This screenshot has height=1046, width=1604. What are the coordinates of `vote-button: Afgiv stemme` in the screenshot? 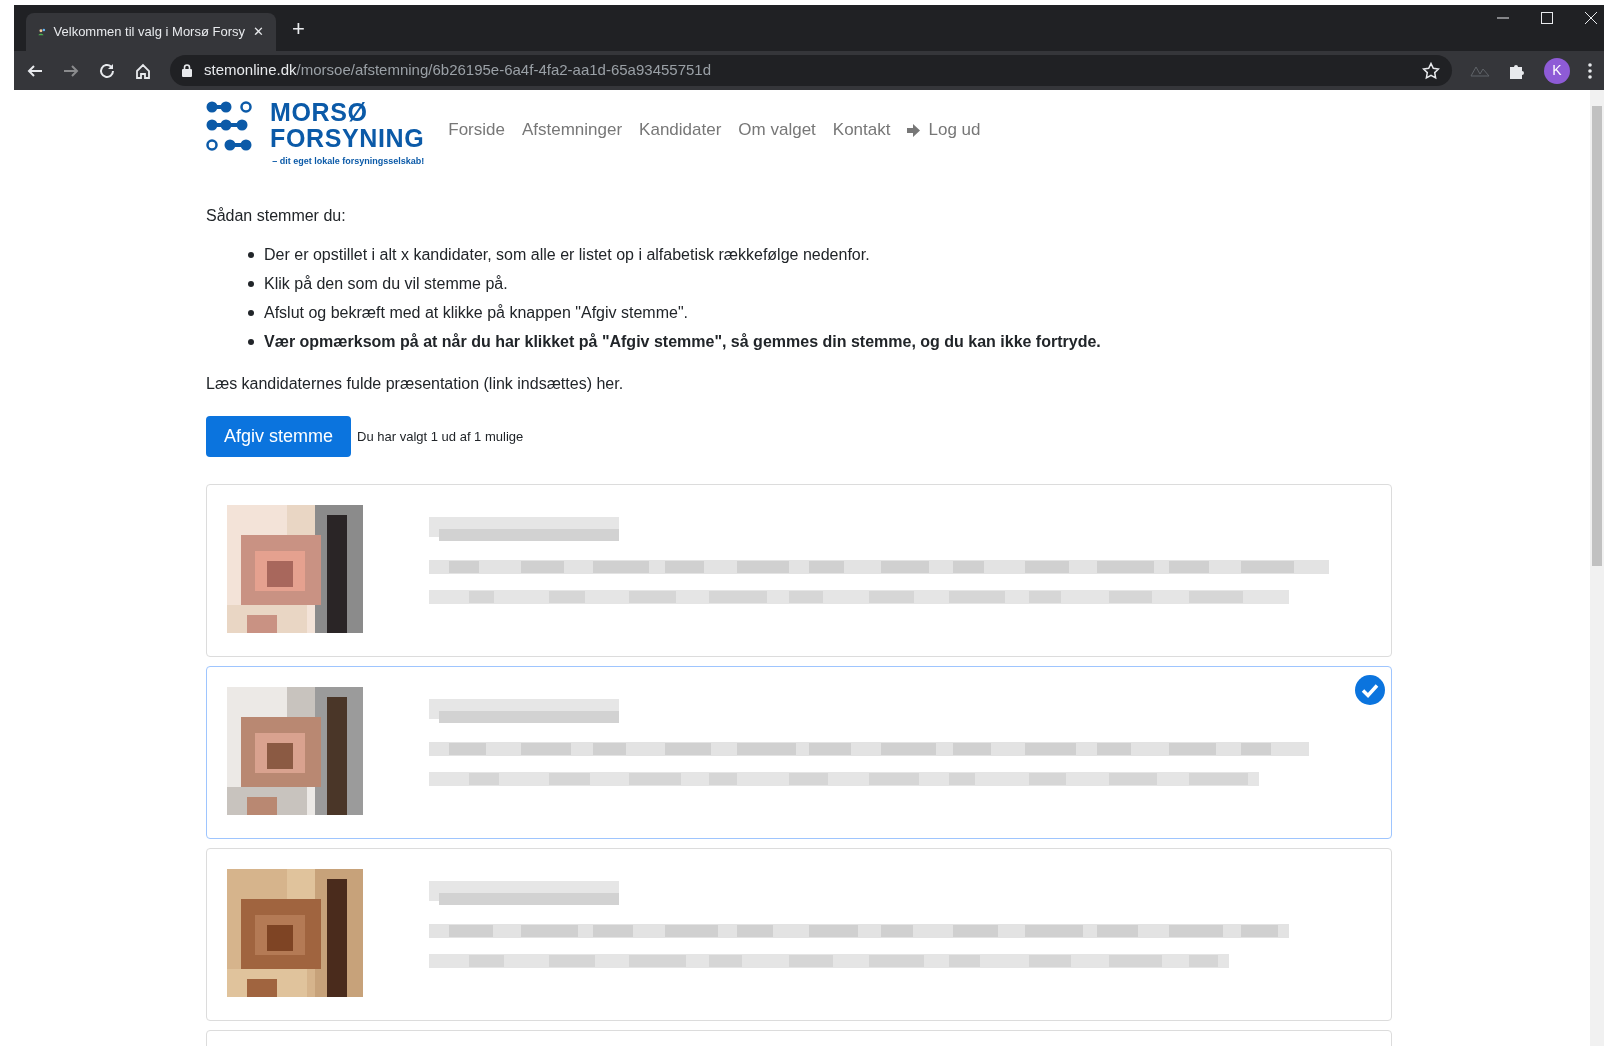 It's located at (279, 436).